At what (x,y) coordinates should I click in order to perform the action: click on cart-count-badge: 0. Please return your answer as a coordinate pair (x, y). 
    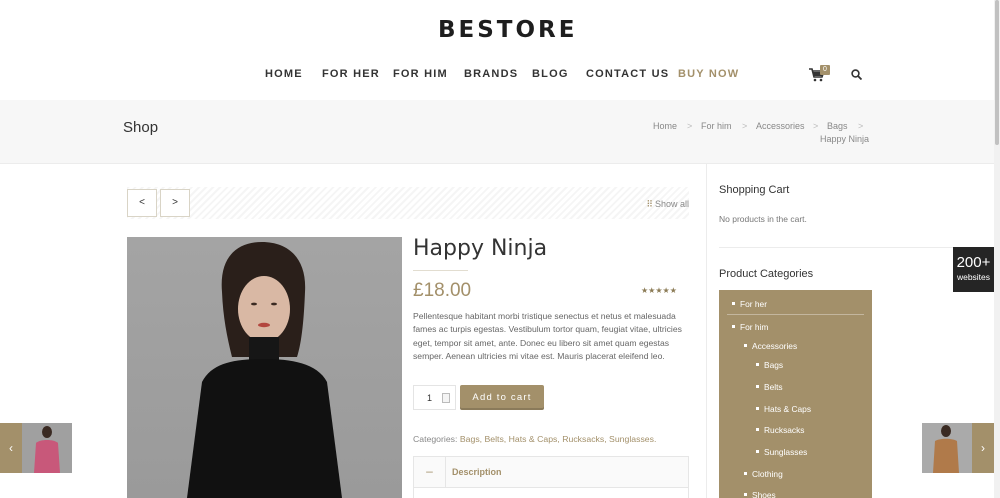
    Looking at the image, I should click on (825, 70).